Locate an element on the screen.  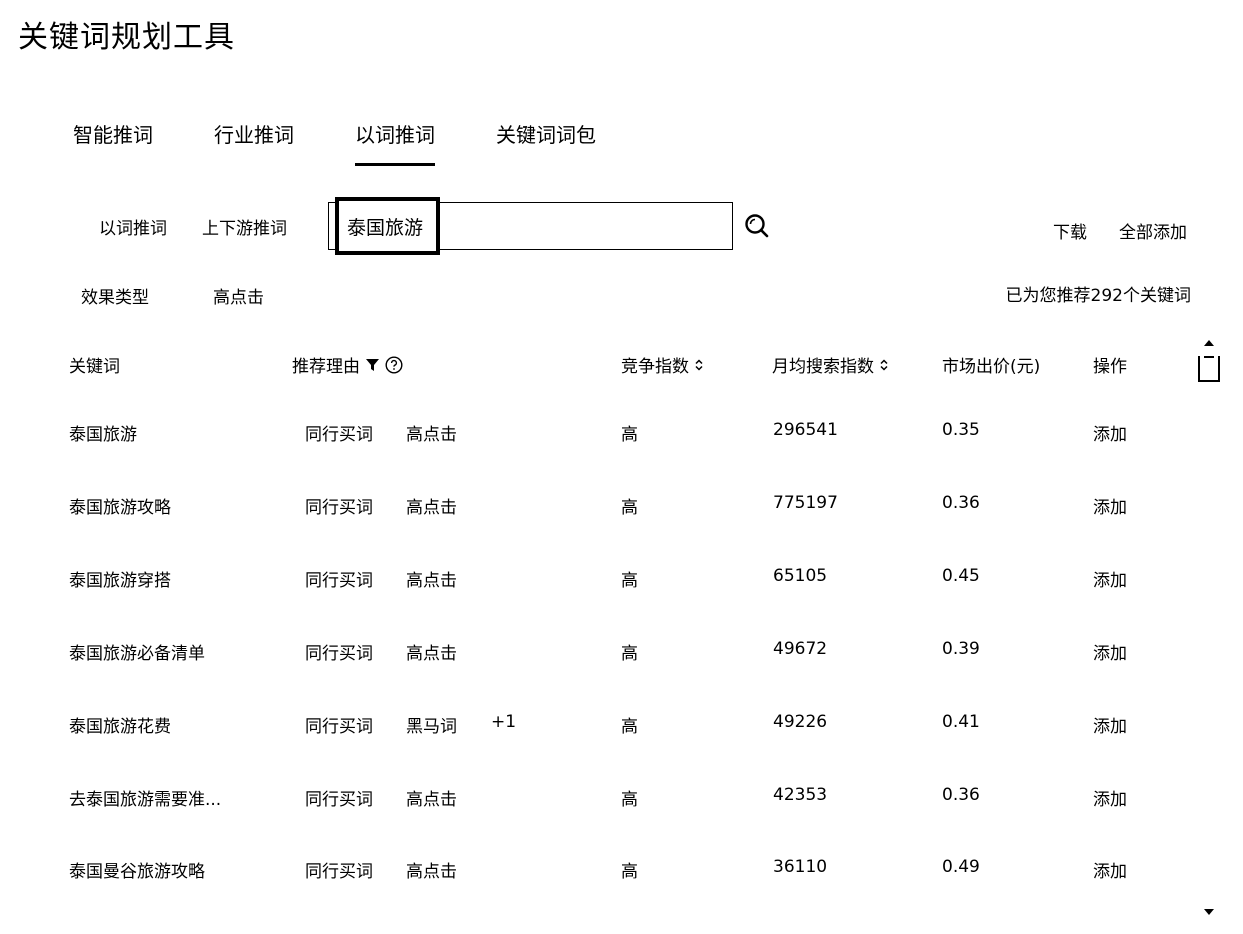
table-scrollbar is located at coordinates (1209, 627).